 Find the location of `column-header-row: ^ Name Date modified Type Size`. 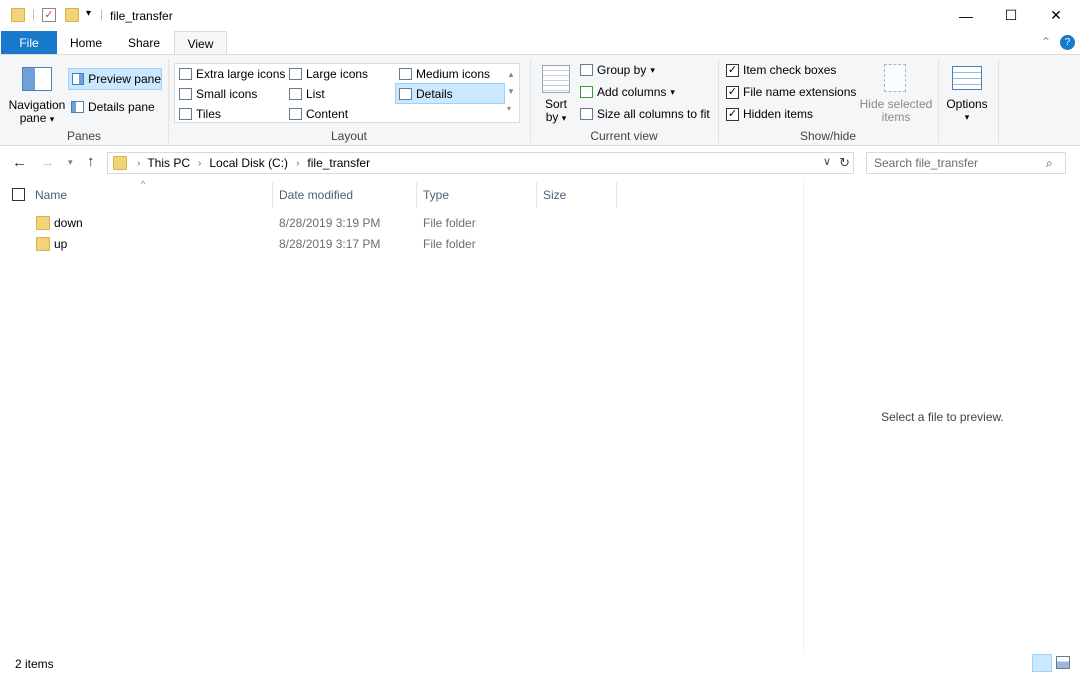

column-header-row: ^ Name Date modified Type Size is located at coordinates (401, 193).